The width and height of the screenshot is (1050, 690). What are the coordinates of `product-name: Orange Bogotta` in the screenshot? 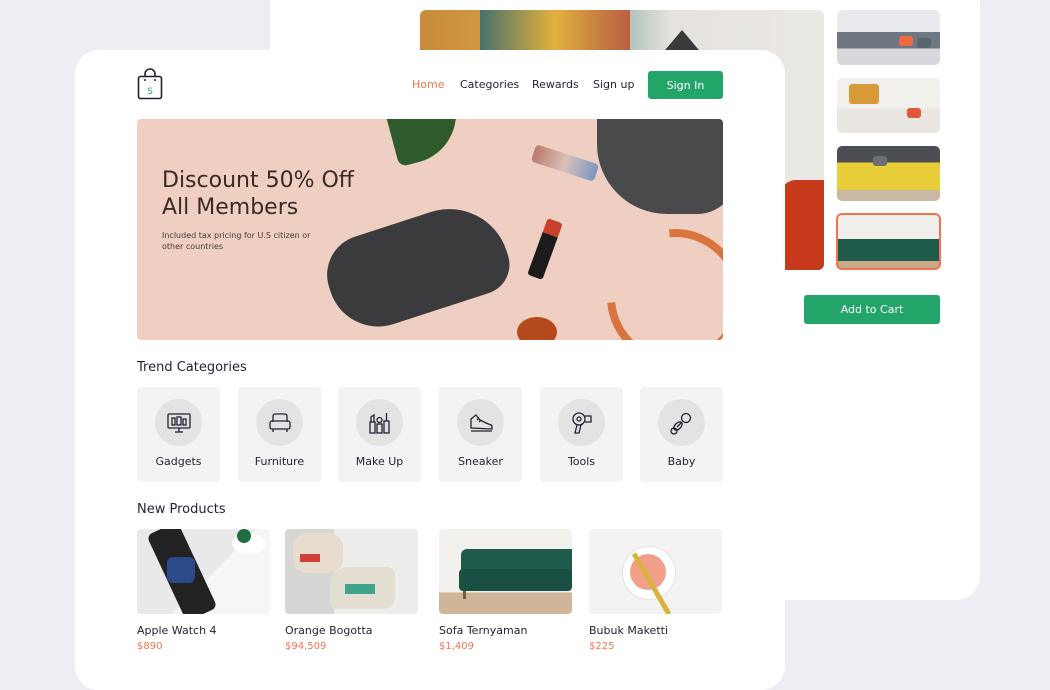 It's located at (329, 630).